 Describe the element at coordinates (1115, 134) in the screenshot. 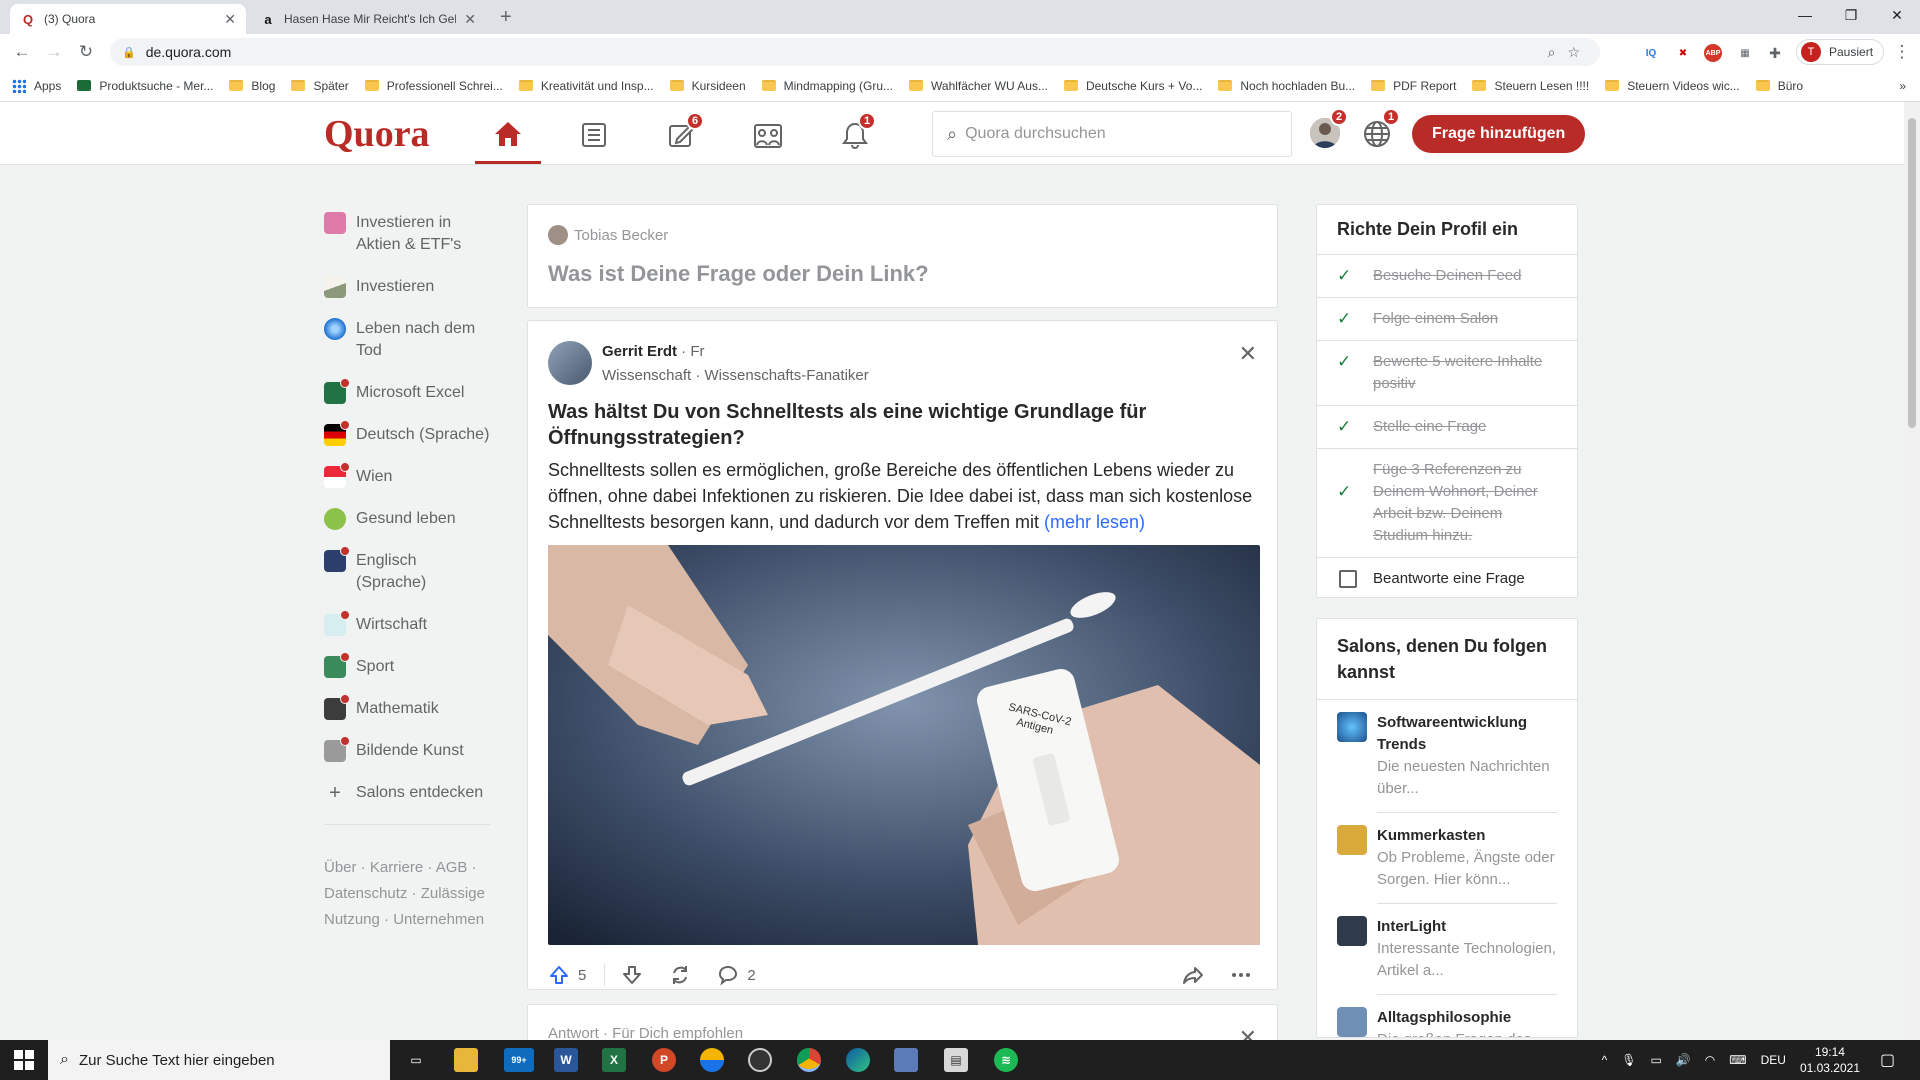

I see `search-input` at that location.